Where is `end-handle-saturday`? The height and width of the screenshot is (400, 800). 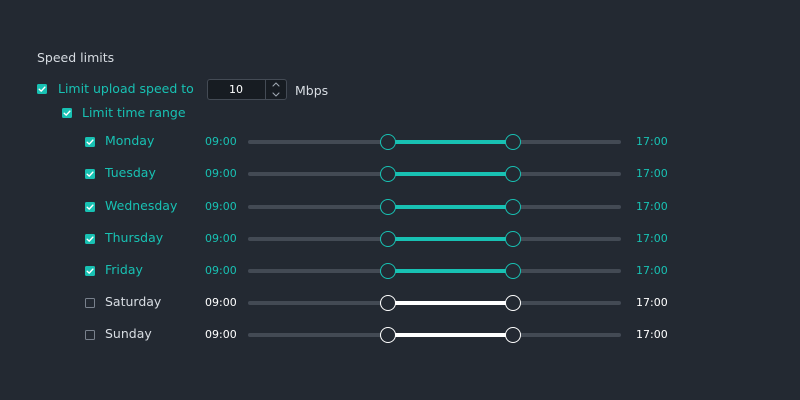 end-handle-saturday is located at coordinates (513, 303).